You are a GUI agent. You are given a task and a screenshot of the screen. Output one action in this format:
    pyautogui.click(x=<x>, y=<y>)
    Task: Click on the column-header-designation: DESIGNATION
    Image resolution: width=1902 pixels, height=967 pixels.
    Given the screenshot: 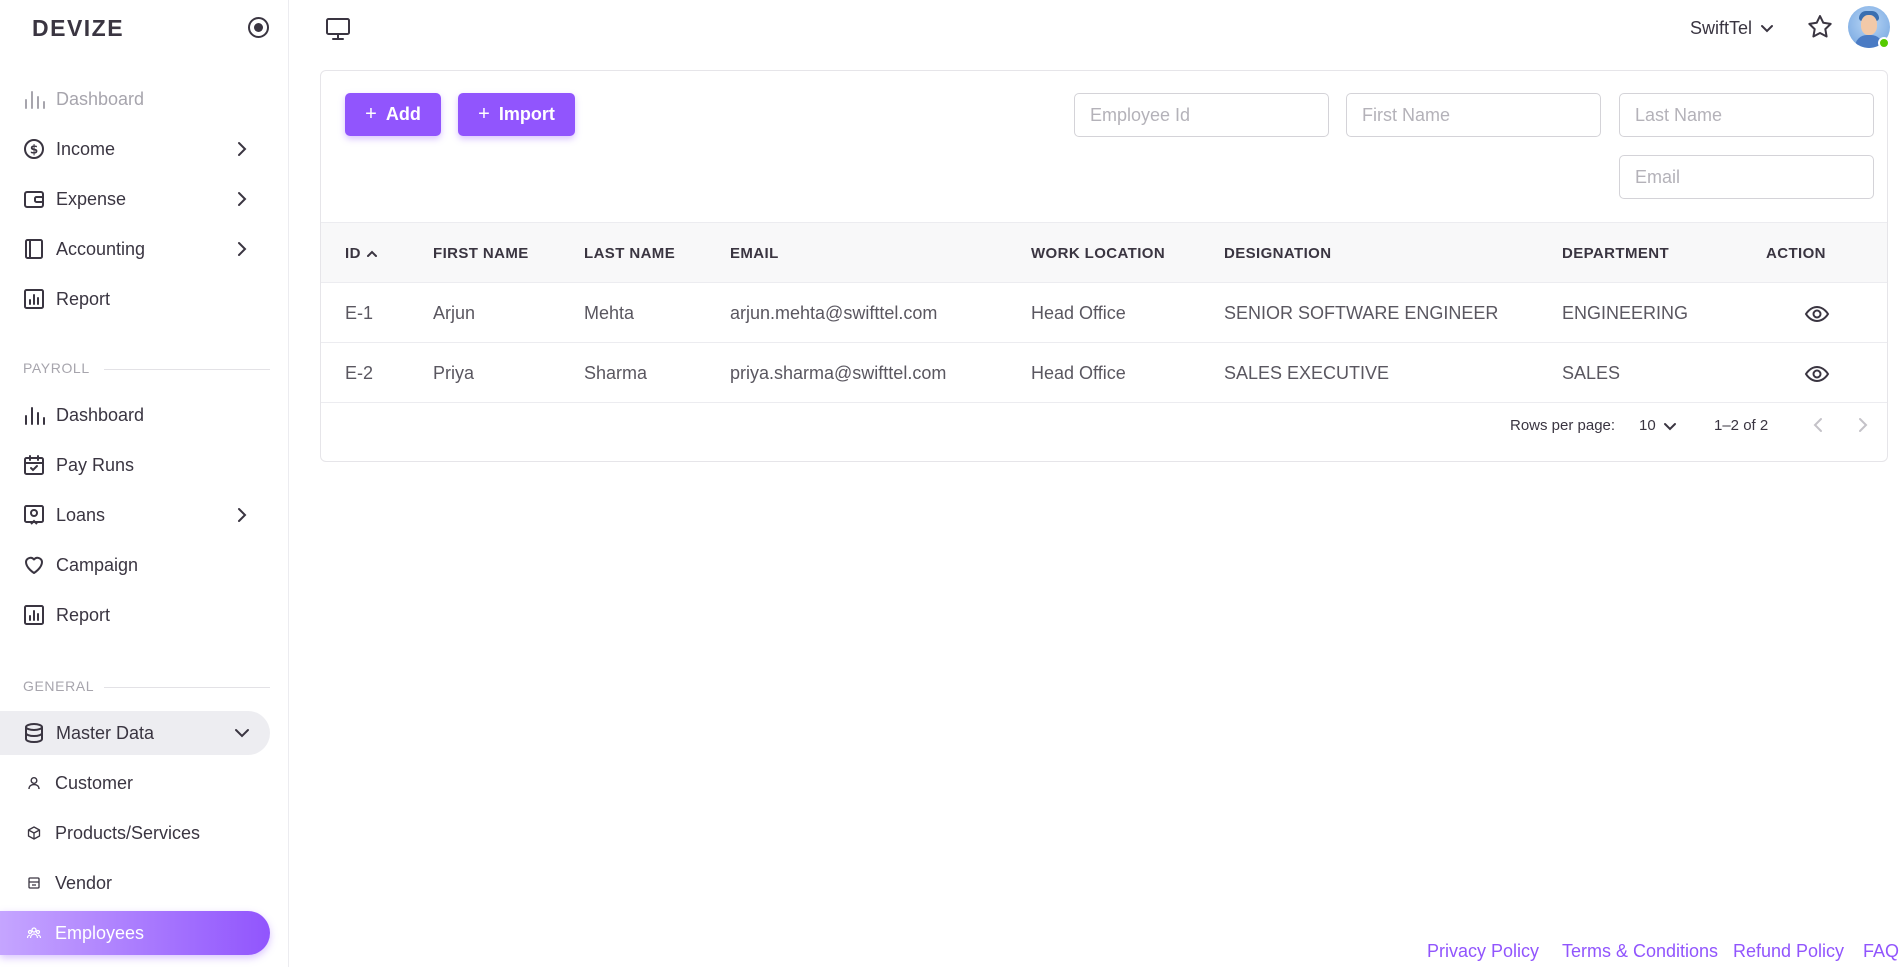 What is the action you would take?
    pyautogui.click(x=1277, y=253)
    